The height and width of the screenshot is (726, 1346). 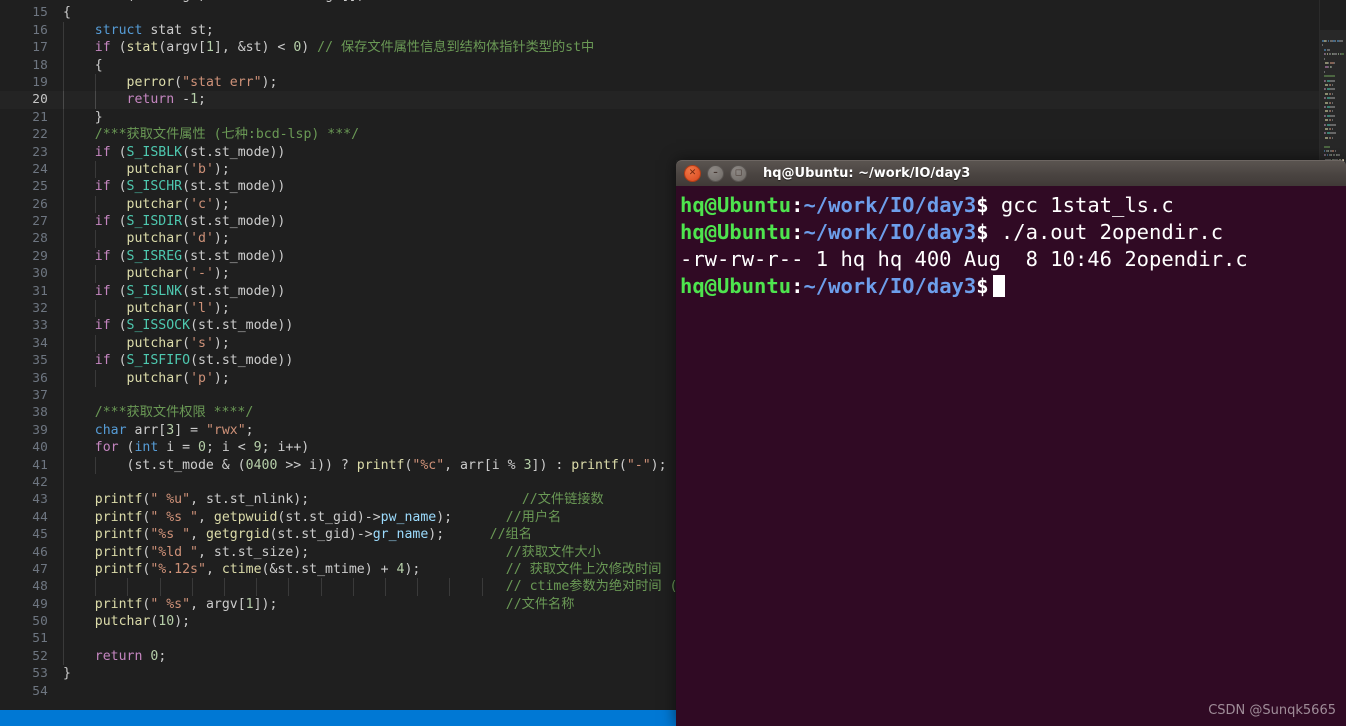 I want to click on code-line-text: putchar('s');, so click(x=146, y=343).